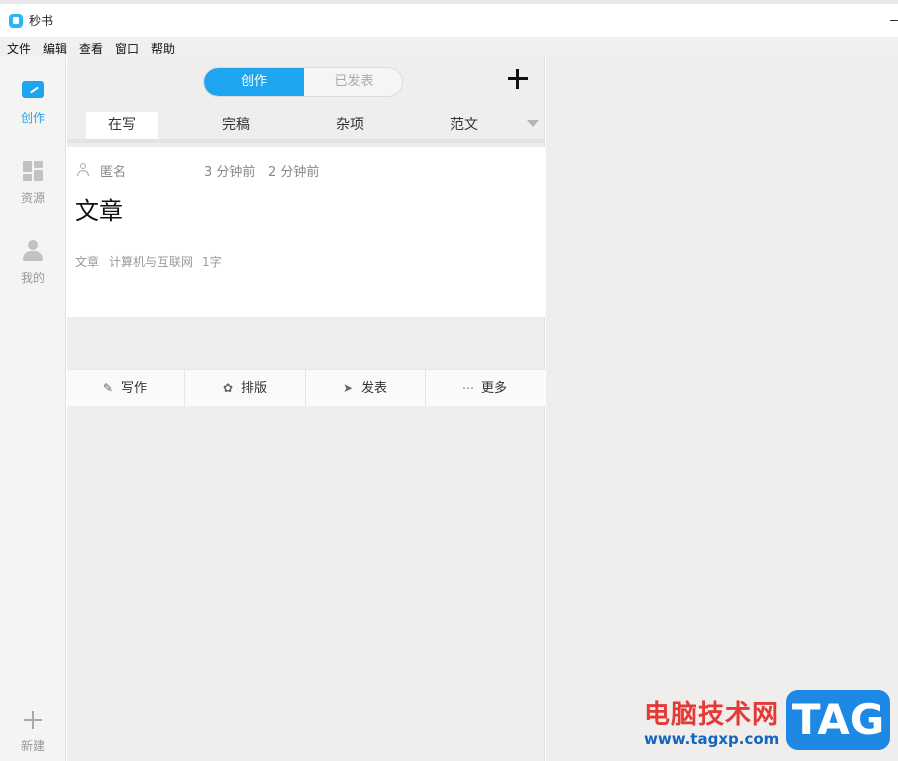  I want to click on created-time: 3 分钟前, so click(230, 172).